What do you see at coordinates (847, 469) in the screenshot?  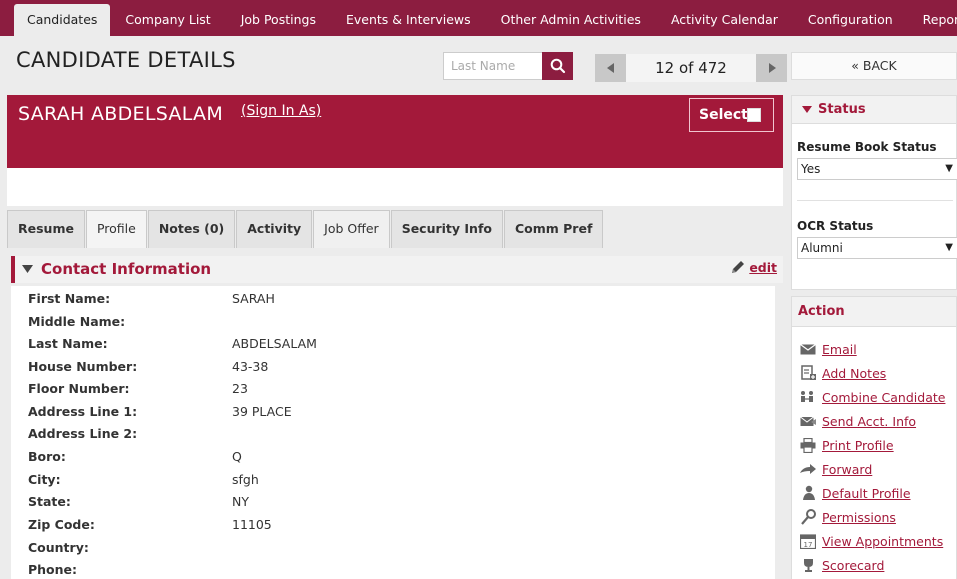 I see `action-label: Forward` at bounding box center [847, 469].